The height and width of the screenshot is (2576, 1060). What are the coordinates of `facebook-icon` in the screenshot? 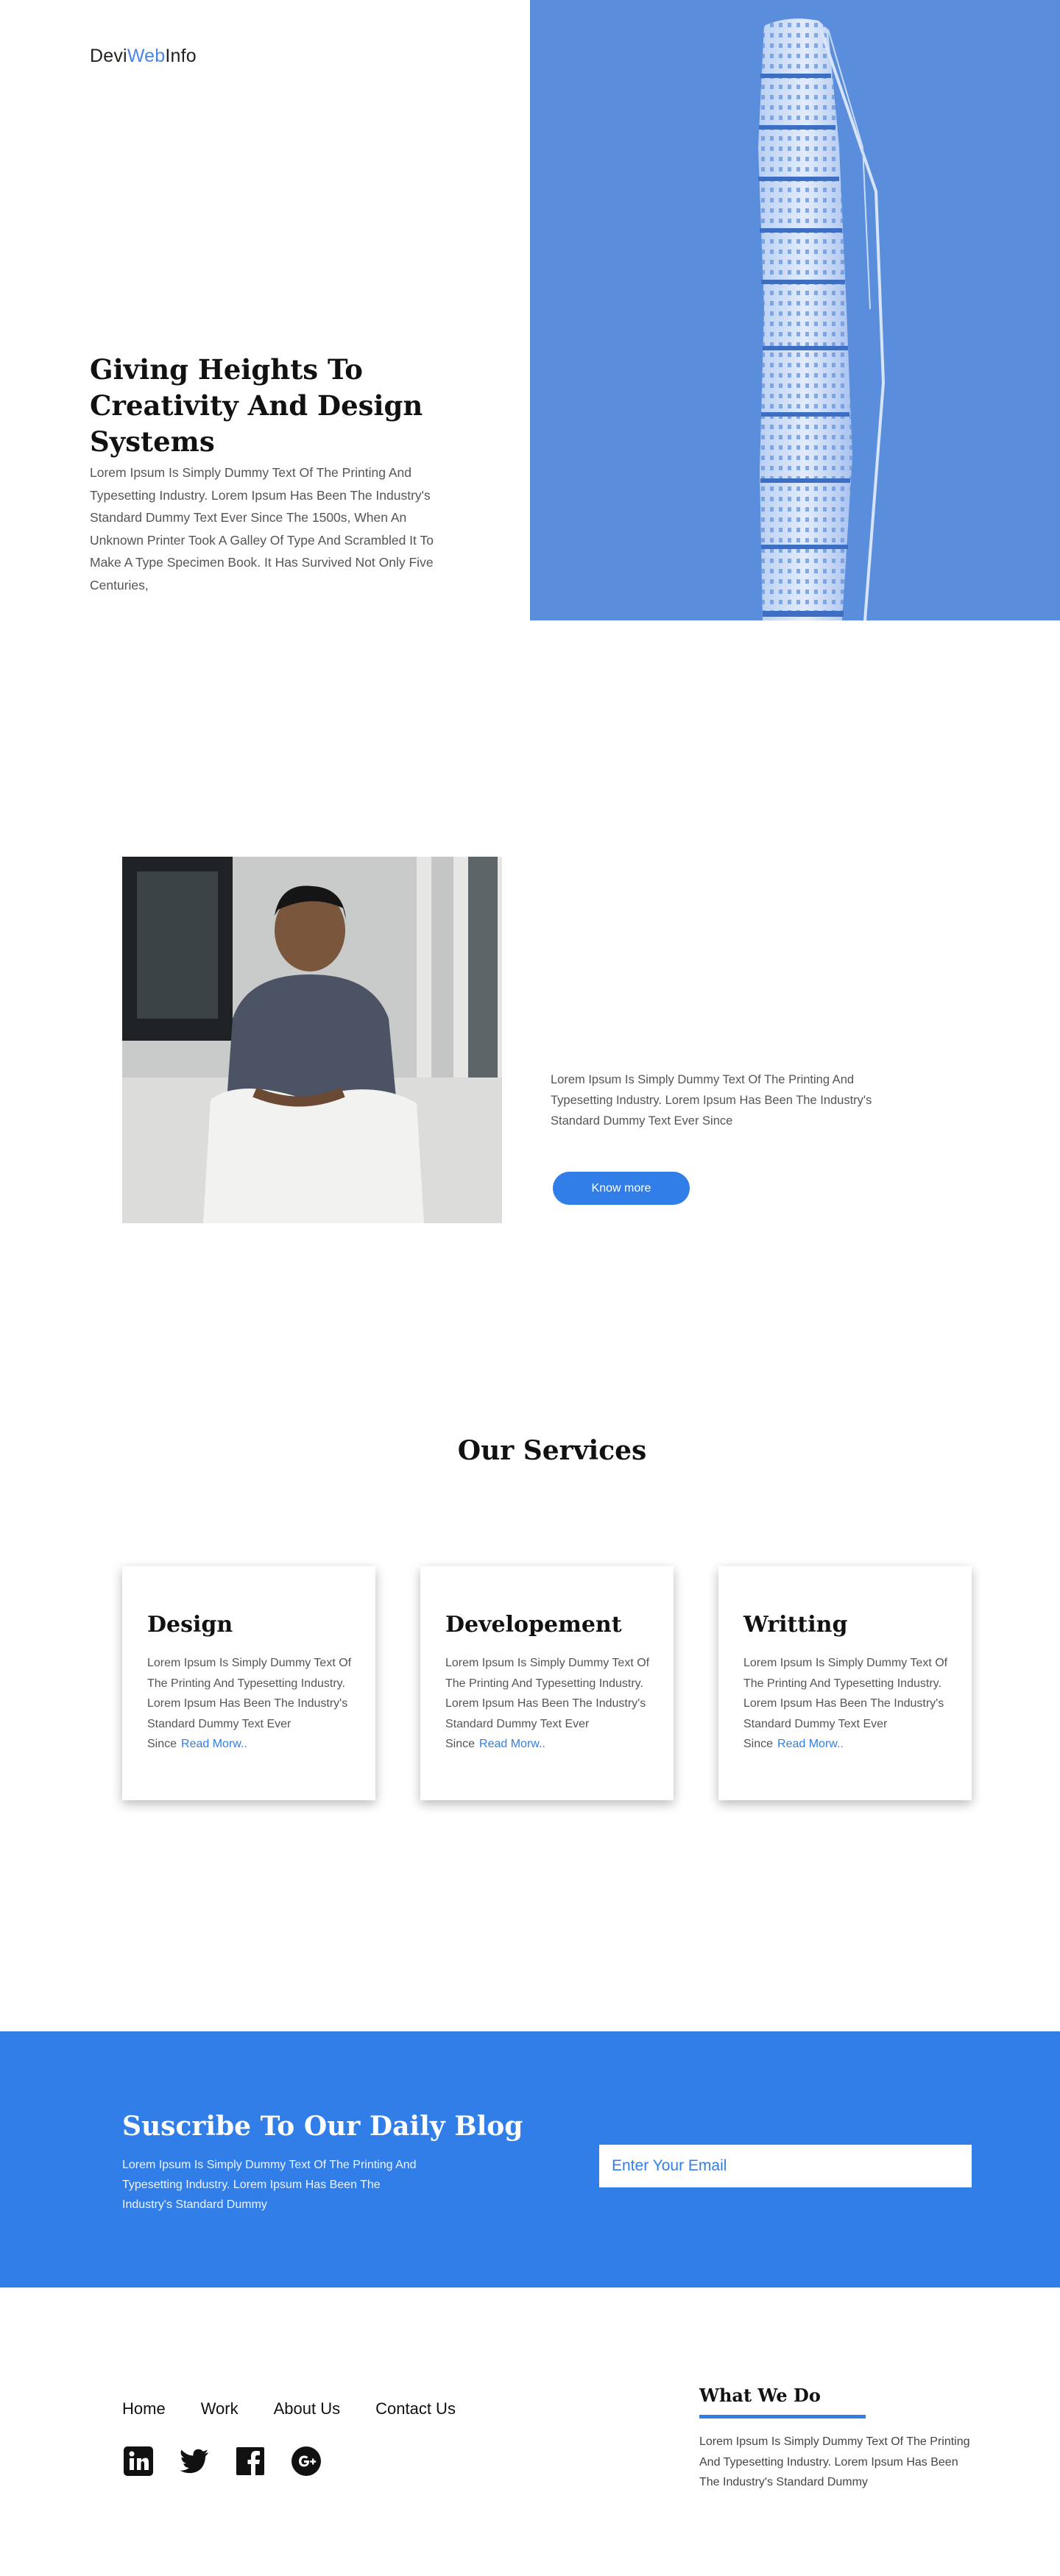 It's located at (250, 2461).